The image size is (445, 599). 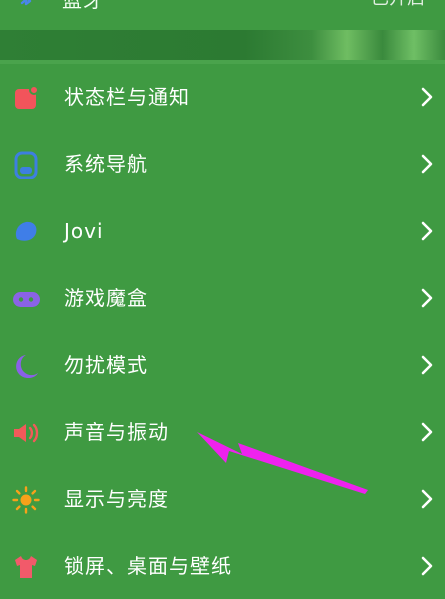 What do you see at coordinates (222, 47) in the screenshot?
I see `banner-image` at bounding box center [222, 47].